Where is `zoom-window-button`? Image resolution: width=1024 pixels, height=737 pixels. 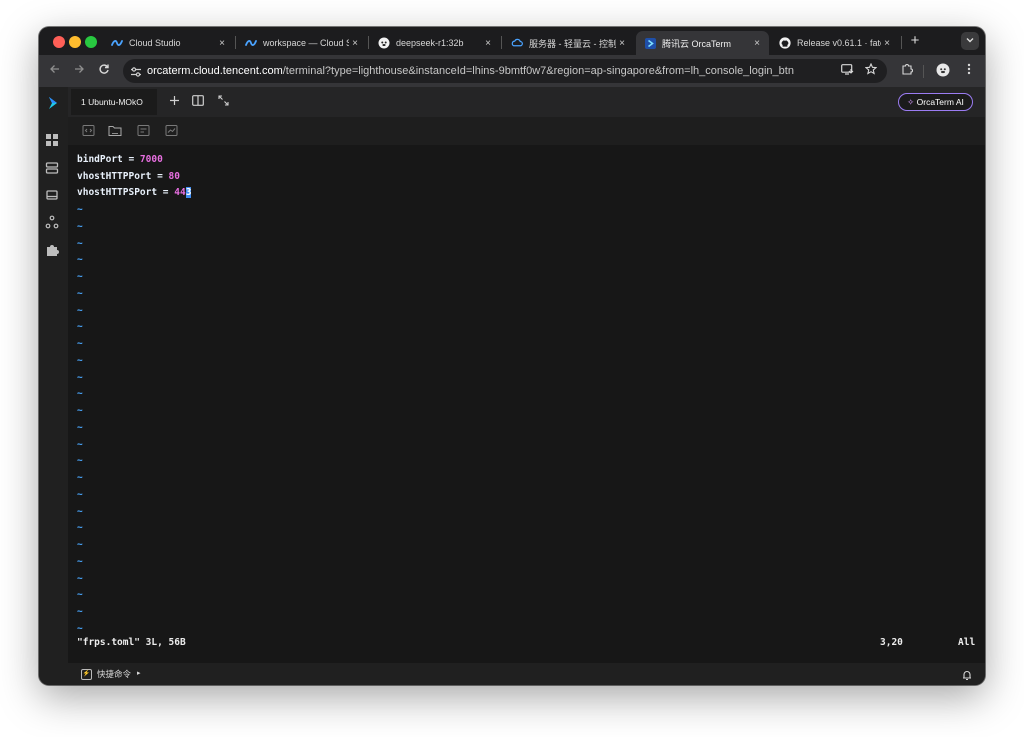
zoom-window-button is located at coordinates (91, 42).